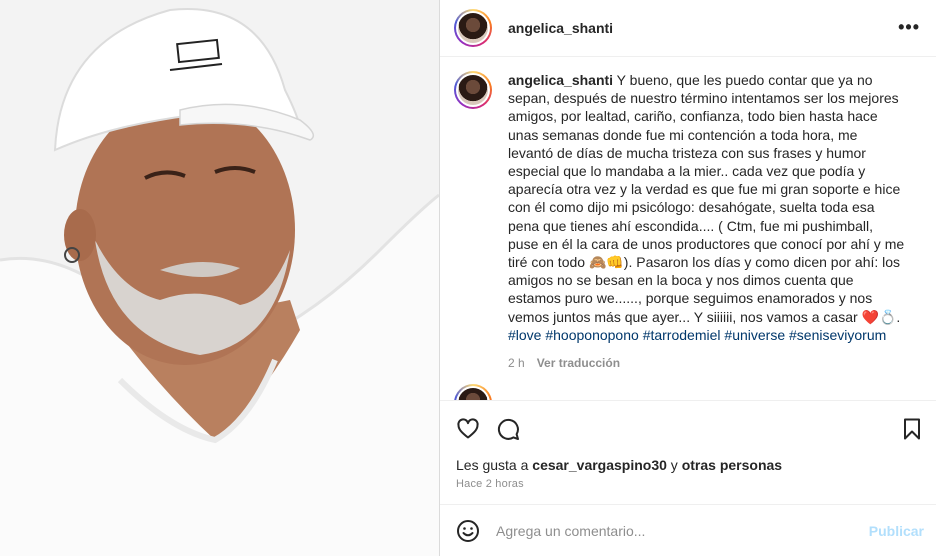 The height and width of the screenshot is (556, 936). Describe the element at coordinates (909, 27) in the screenshot. I see `more-icon: •••` at that location.